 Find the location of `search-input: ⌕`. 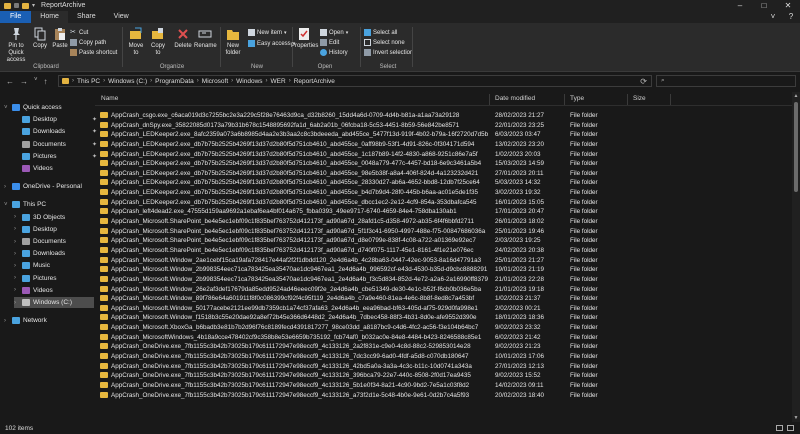

search-input: ⌕ is located at coordinates (726, 81).